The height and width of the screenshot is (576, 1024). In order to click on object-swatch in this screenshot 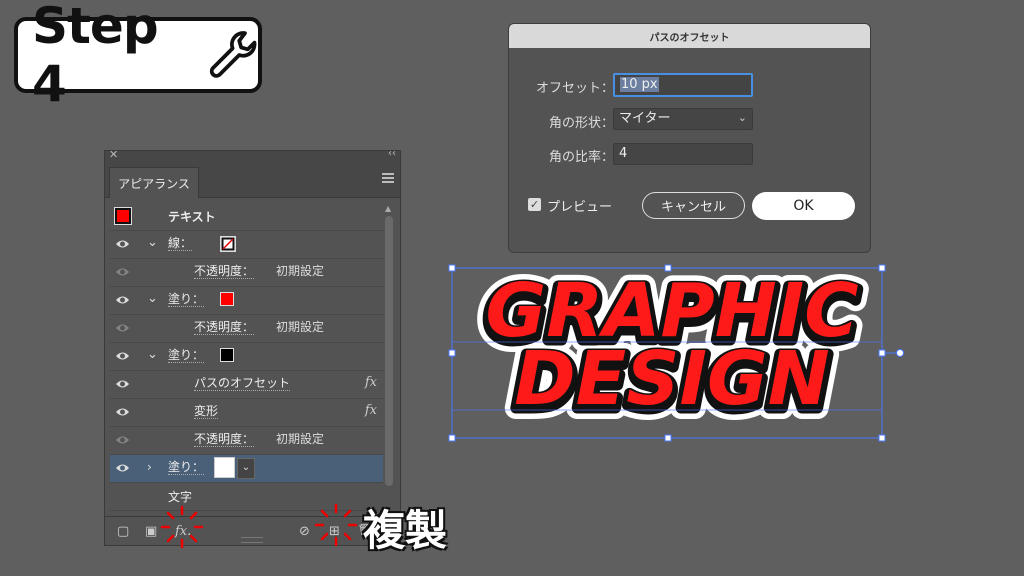, I will do `click(123, 216)`.